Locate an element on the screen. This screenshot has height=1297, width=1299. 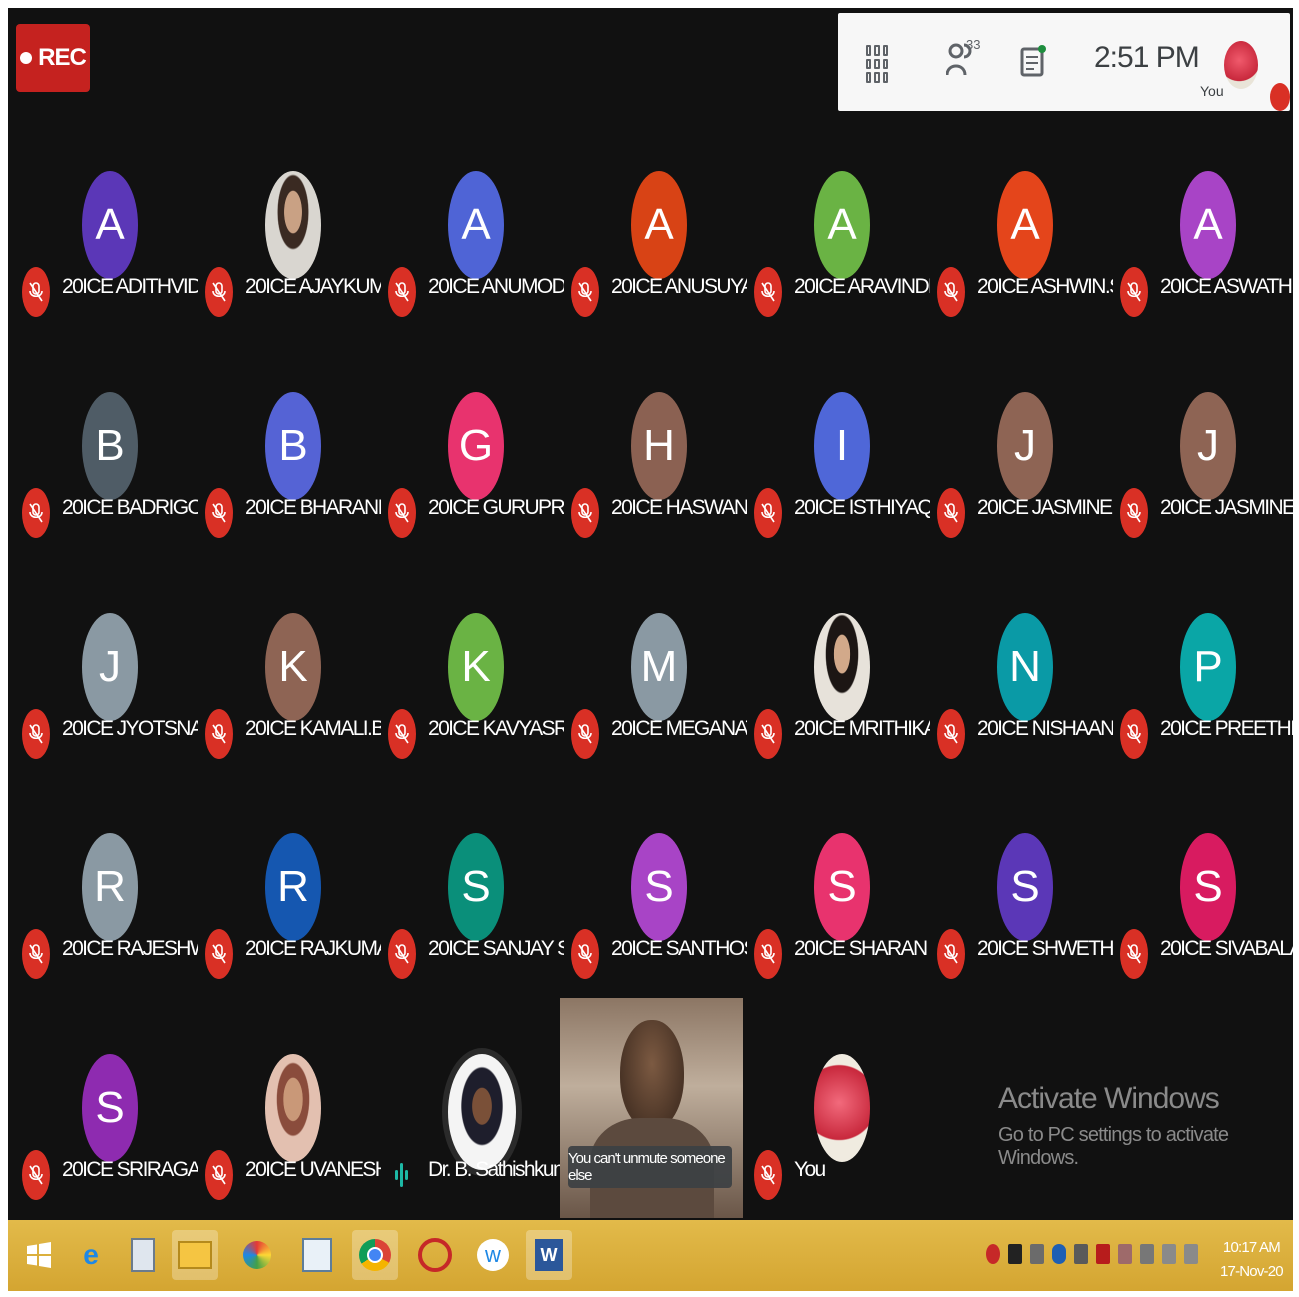
snipping-tool-icon is located at coordinates (435, 1255).